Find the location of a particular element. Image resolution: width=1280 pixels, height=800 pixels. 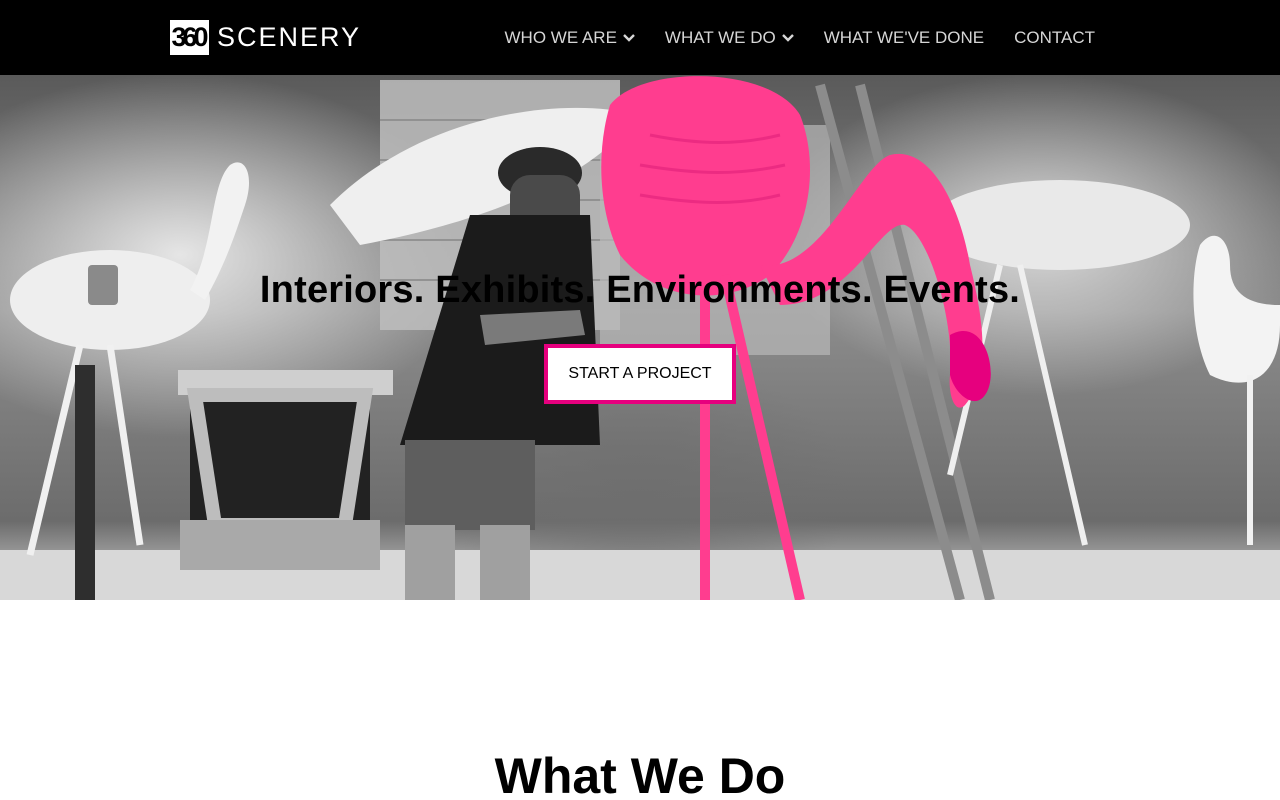

nav-item-what-weve-done: WHAT WE'VE DONE is located at coordinates (904, 38).